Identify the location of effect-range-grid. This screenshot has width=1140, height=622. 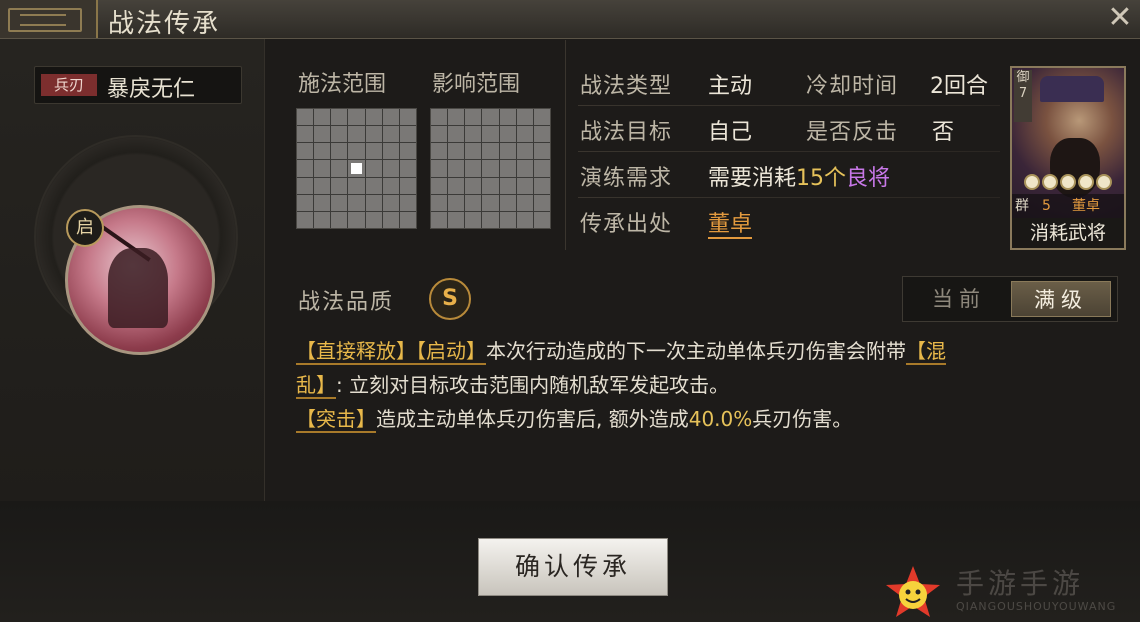
(490, 168).